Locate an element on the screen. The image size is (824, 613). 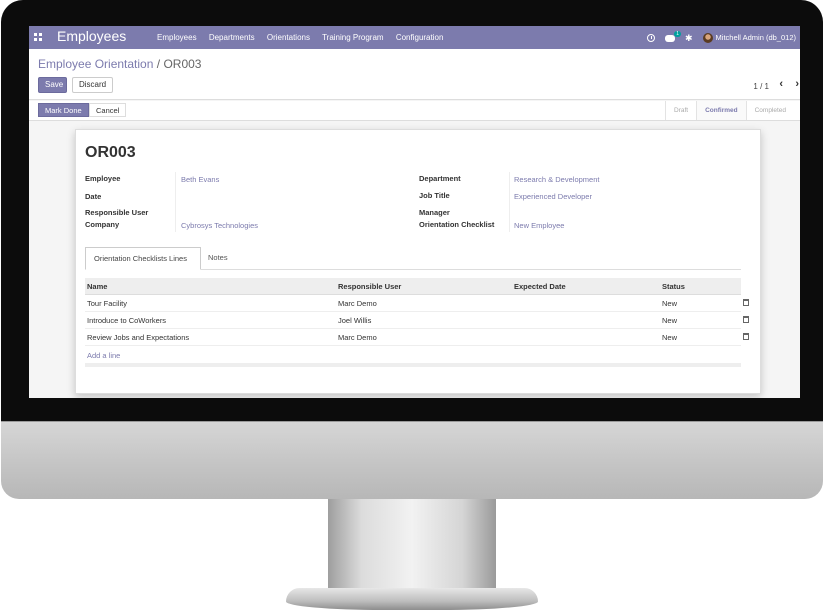
responsible-user-label: Responsible User is located at coordinates (117, 212).